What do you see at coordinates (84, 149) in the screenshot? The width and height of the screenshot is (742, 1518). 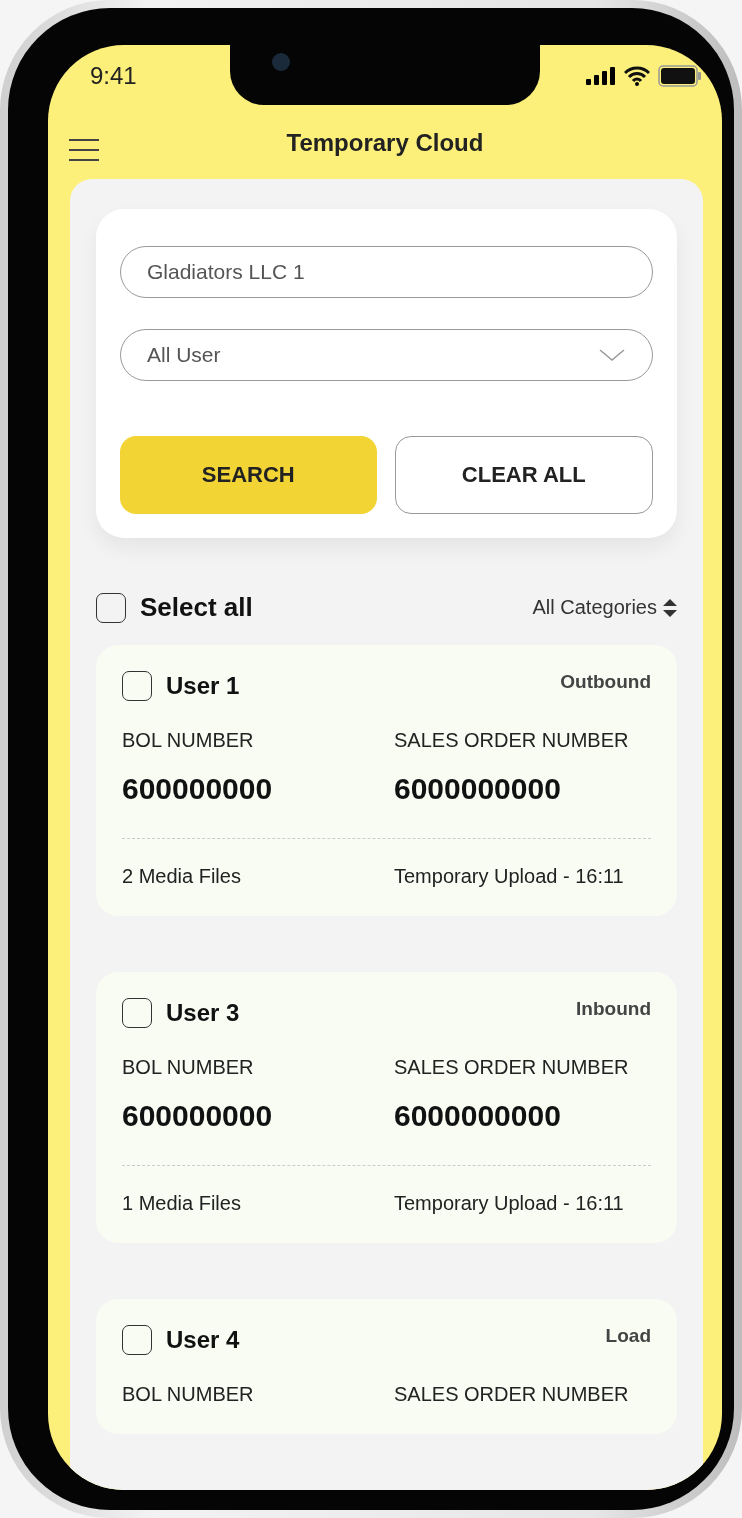 I see `menu-icon` at bounding box center [84, 149].